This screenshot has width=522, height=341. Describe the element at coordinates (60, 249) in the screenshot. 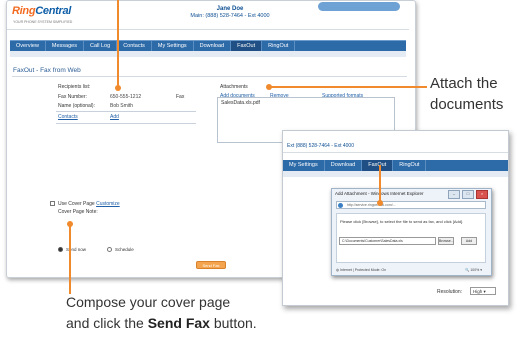

I see `send-now-radio` at that location.